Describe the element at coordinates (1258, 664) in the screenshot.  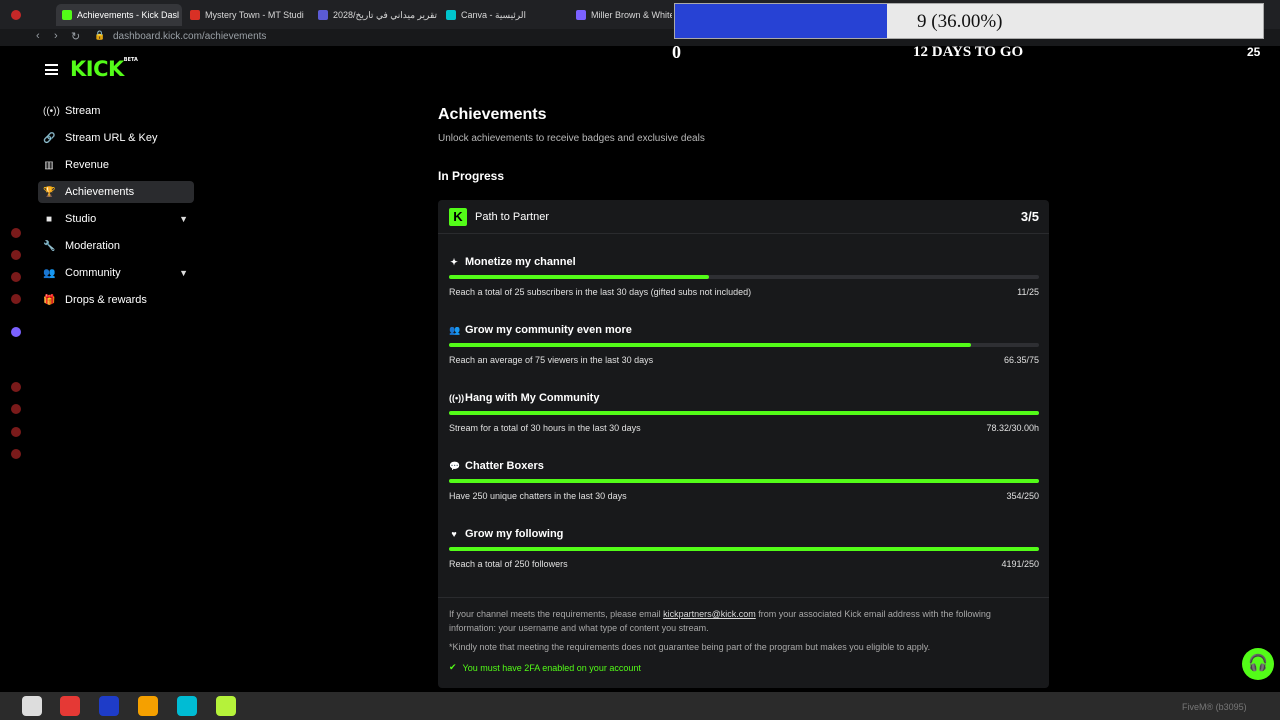
I see `support-headset-icon: 🎧` at that location.